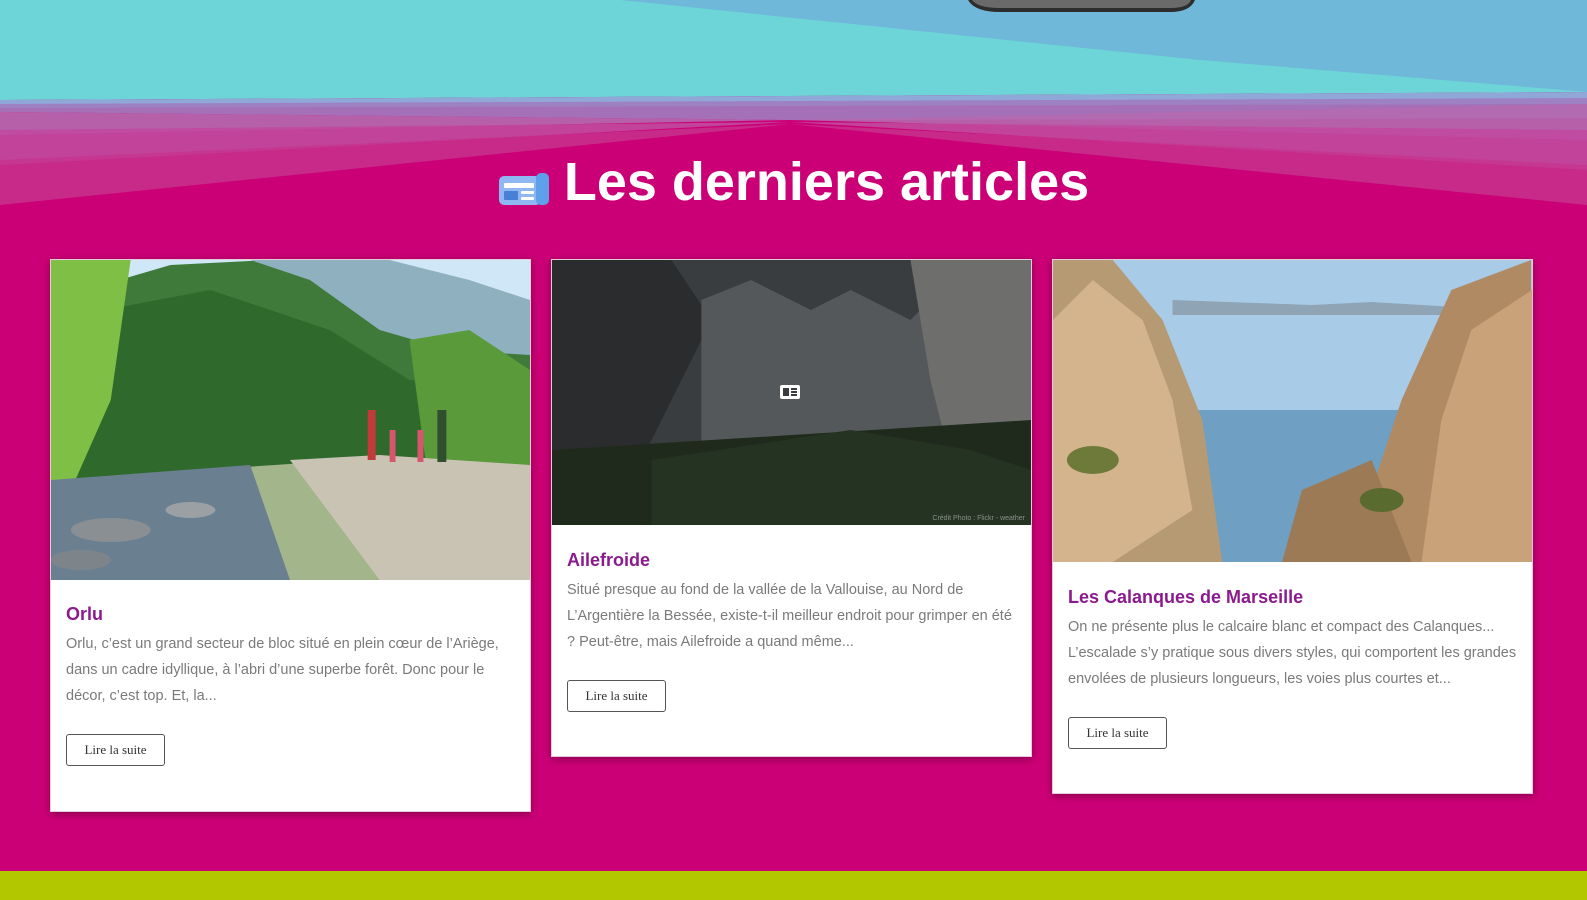 This screenshot has height=900, width=1587. Describe the element at coordinates (1185, 597) in the screenshot. I see `article-title: Les Calanques de Marseille` at that location.